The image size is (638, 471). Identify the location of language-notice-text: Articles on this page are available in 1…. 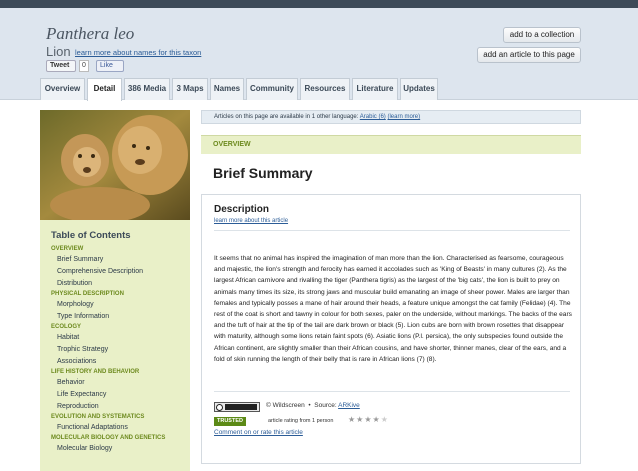
(286, 117).